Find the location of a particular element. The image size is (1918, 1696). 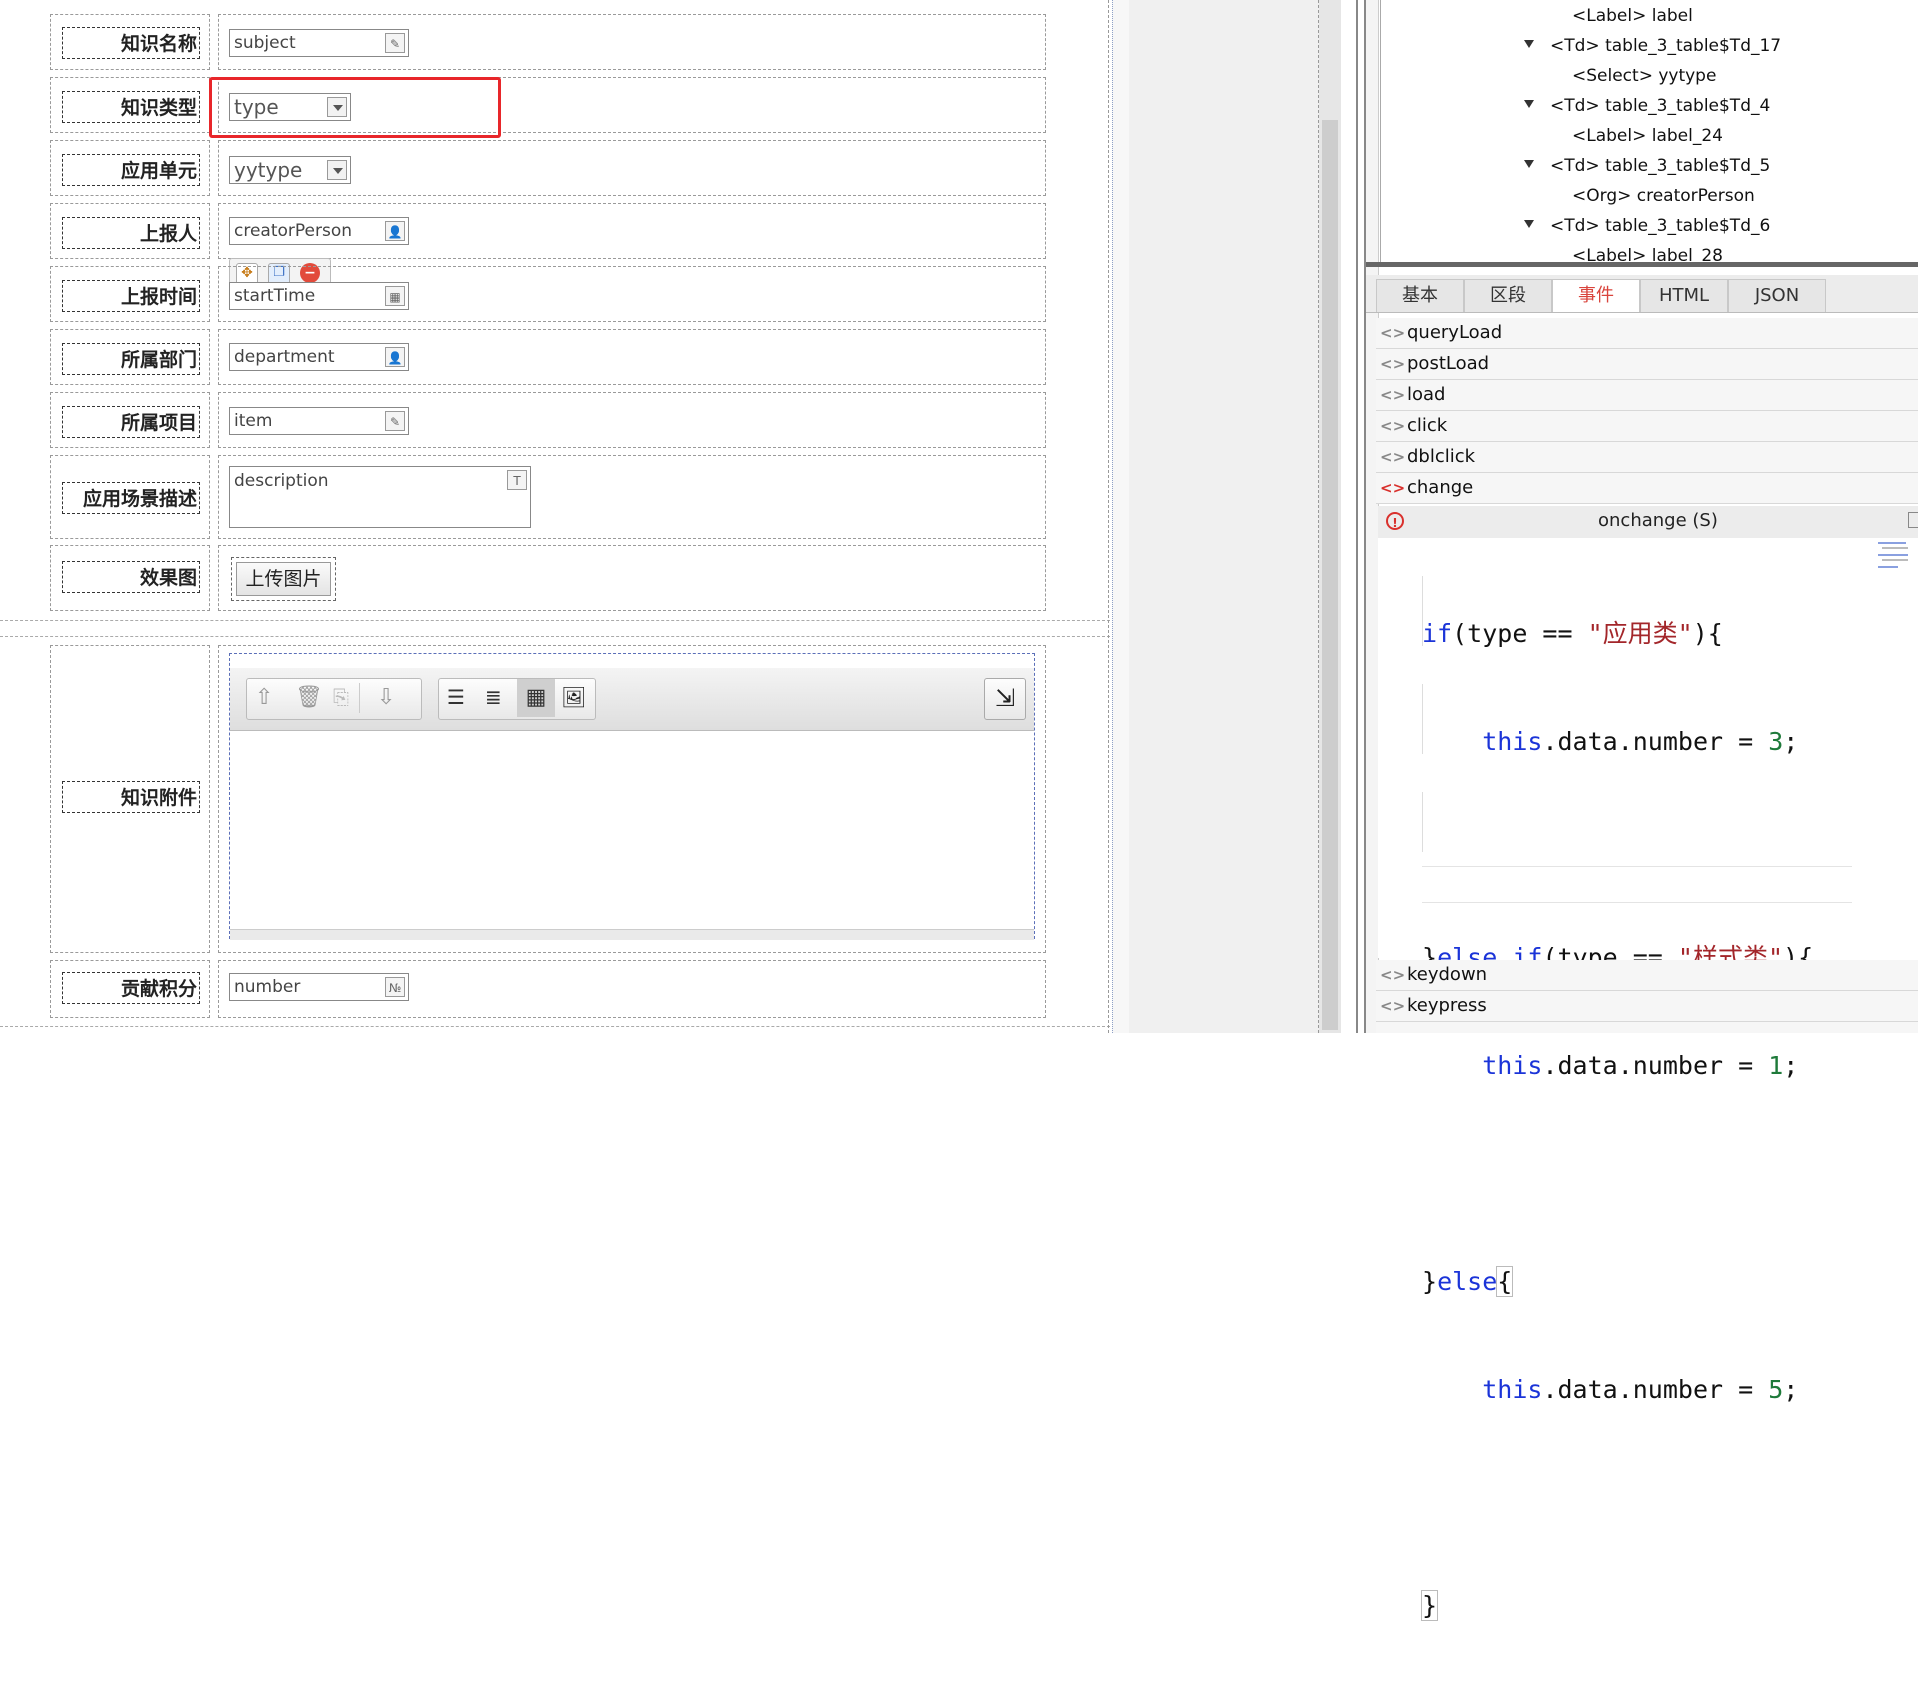

string-literal: "应用类" is located at coordinates (1640, 633).